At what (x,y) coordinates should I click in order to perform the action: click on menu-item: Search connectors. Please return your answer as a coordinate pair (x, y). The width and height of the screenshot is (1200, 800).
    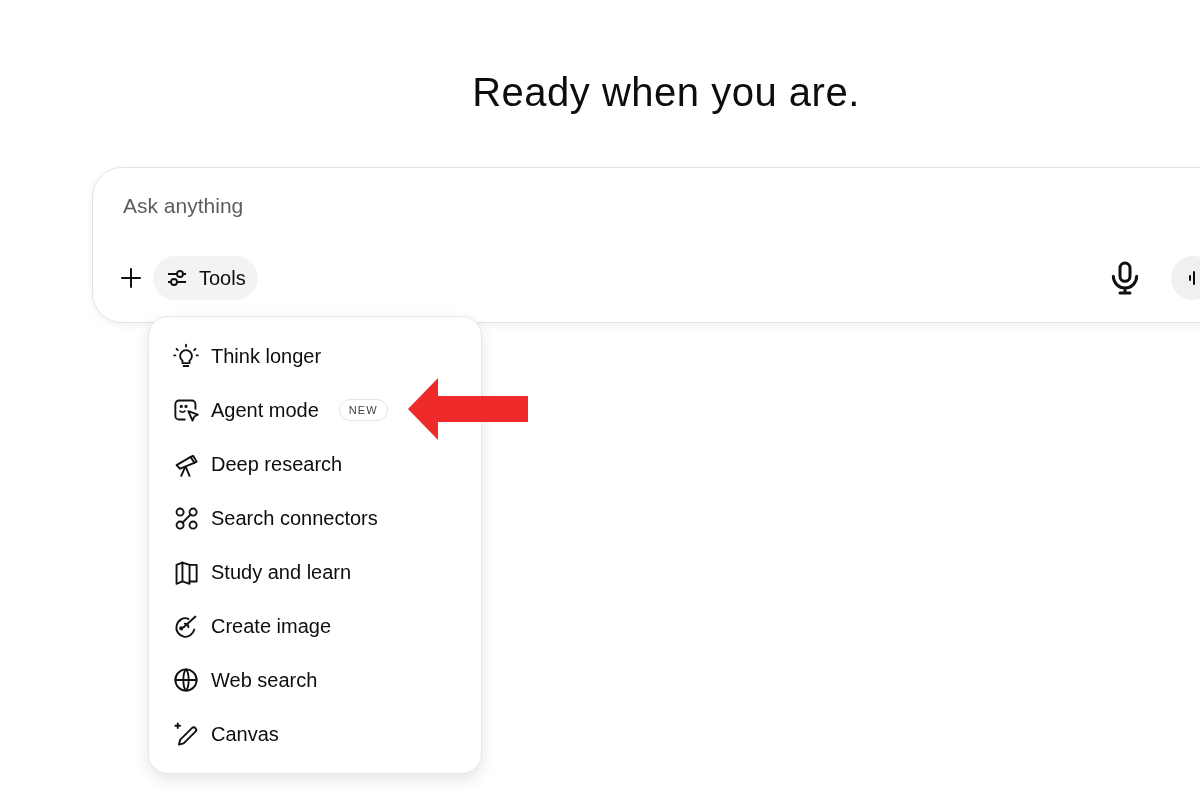
    Looking at the image, I should click on (275, 518).